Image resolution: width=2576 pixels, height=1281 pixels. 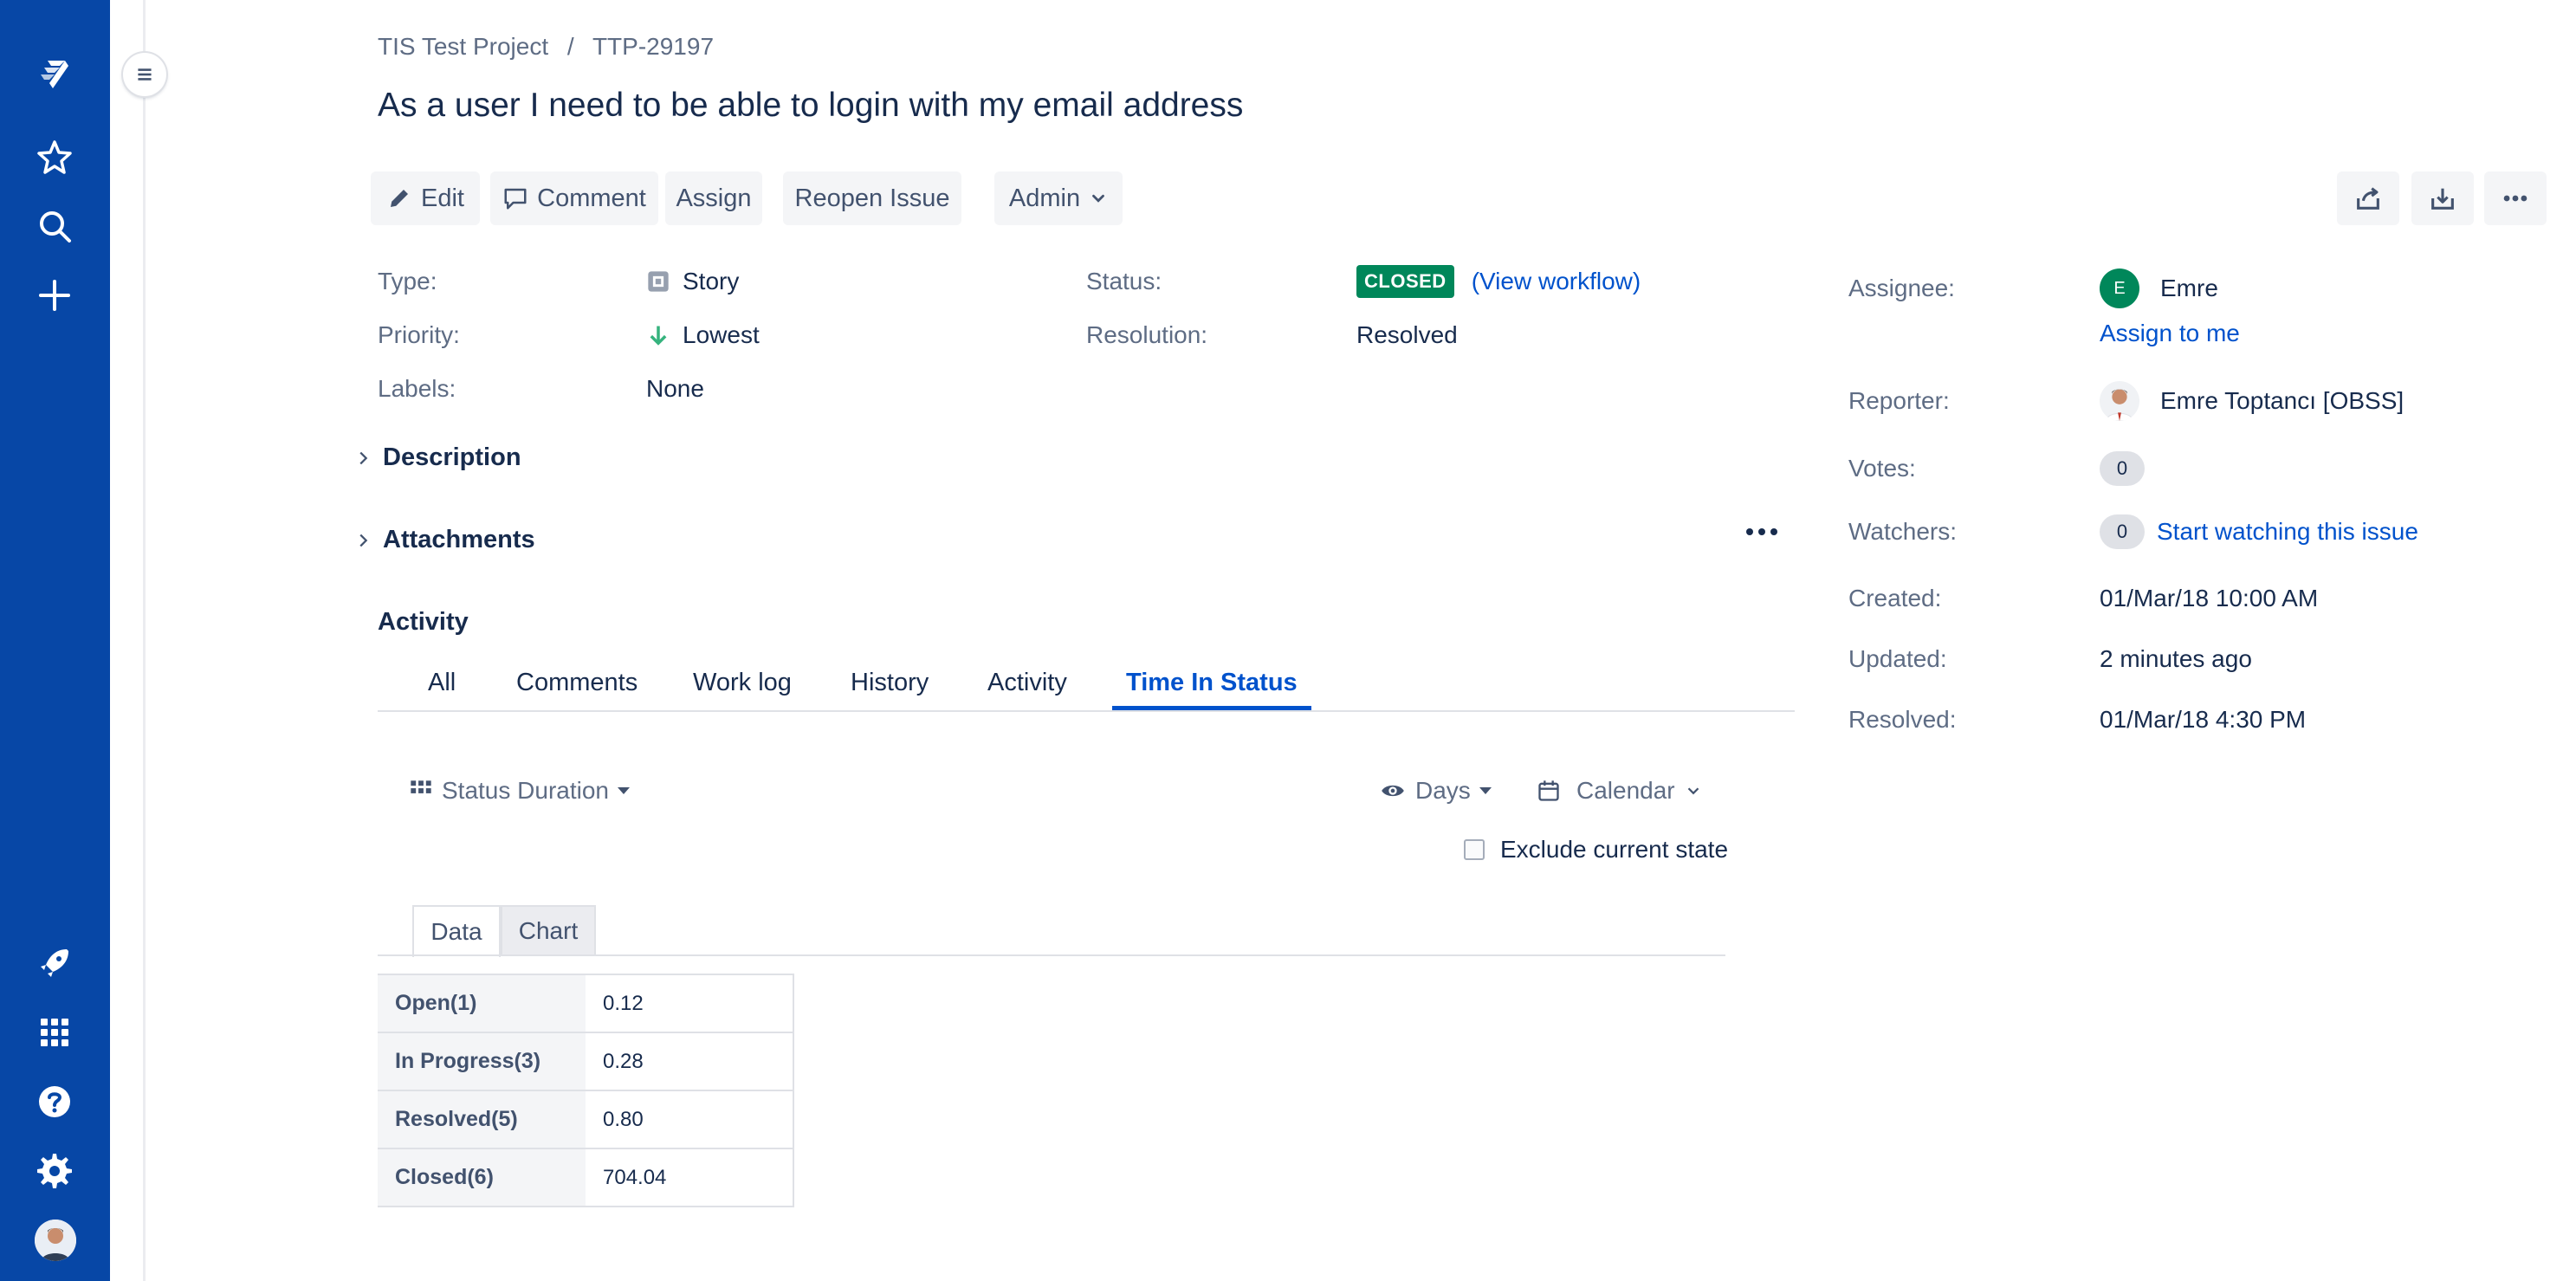 What do you see at coordinates (54, 1171) in the screenshot?
I see `gear-icon` at bounding box center [54, 1171].